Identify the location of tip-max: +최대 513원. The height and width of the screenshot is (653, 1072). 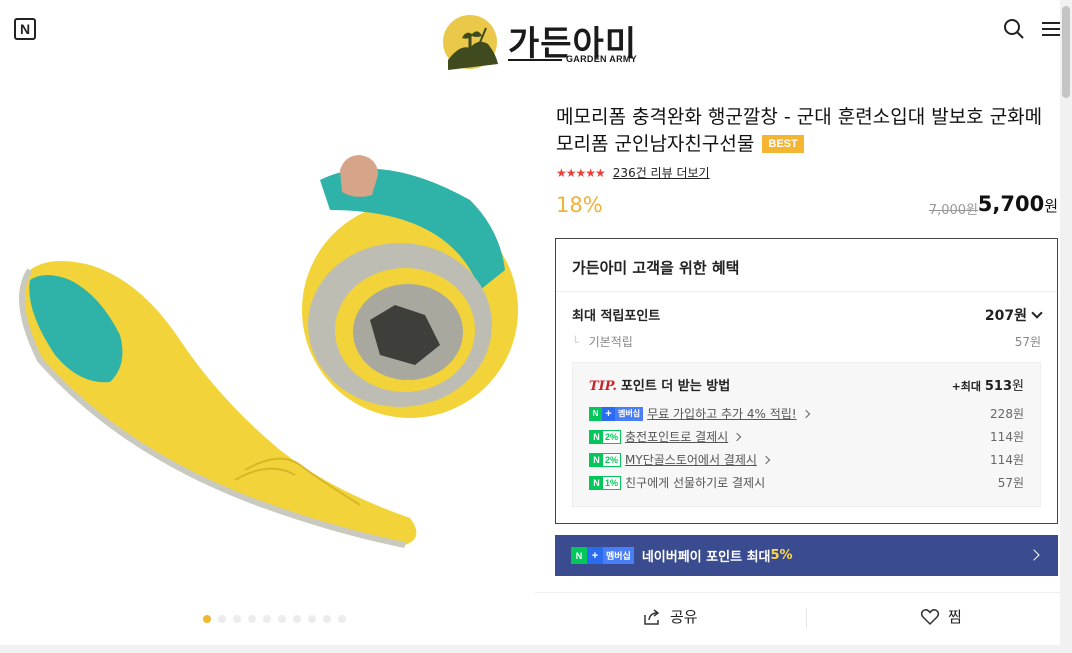
(988, 384).